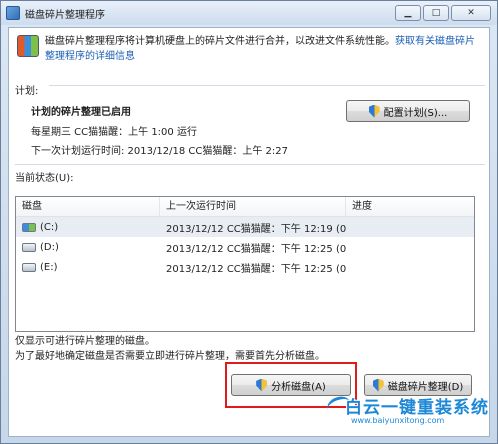 The height and width of the screenshot is (444, 498). What do you see at coordinates (28, 46) in the screenshot?
I see `defrag-icon` at bounding box center [28, 46].